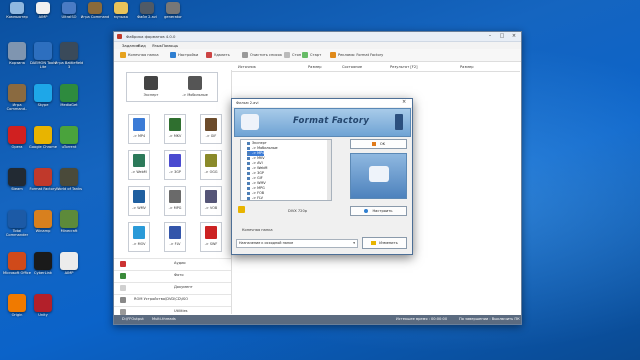  I want to click on format-label: -> SWF, so click(211, 244).